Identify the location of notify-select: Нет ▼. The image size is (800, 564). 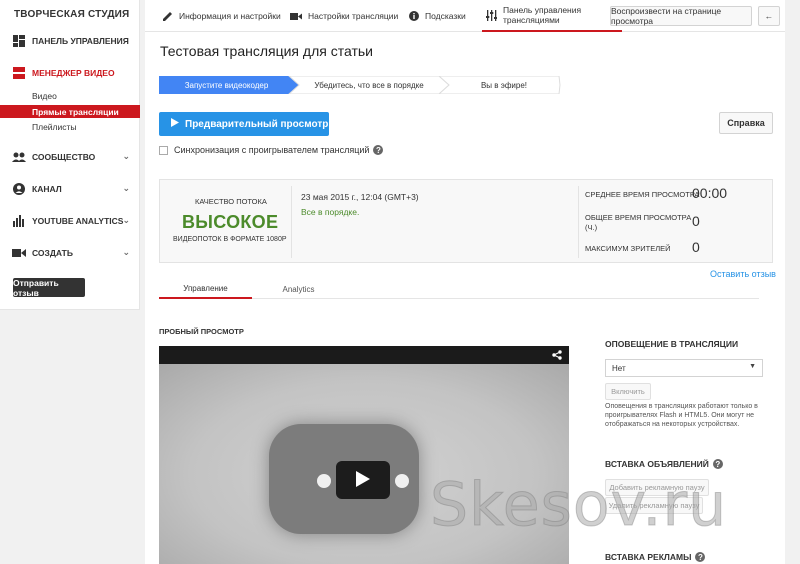
(684, 368).